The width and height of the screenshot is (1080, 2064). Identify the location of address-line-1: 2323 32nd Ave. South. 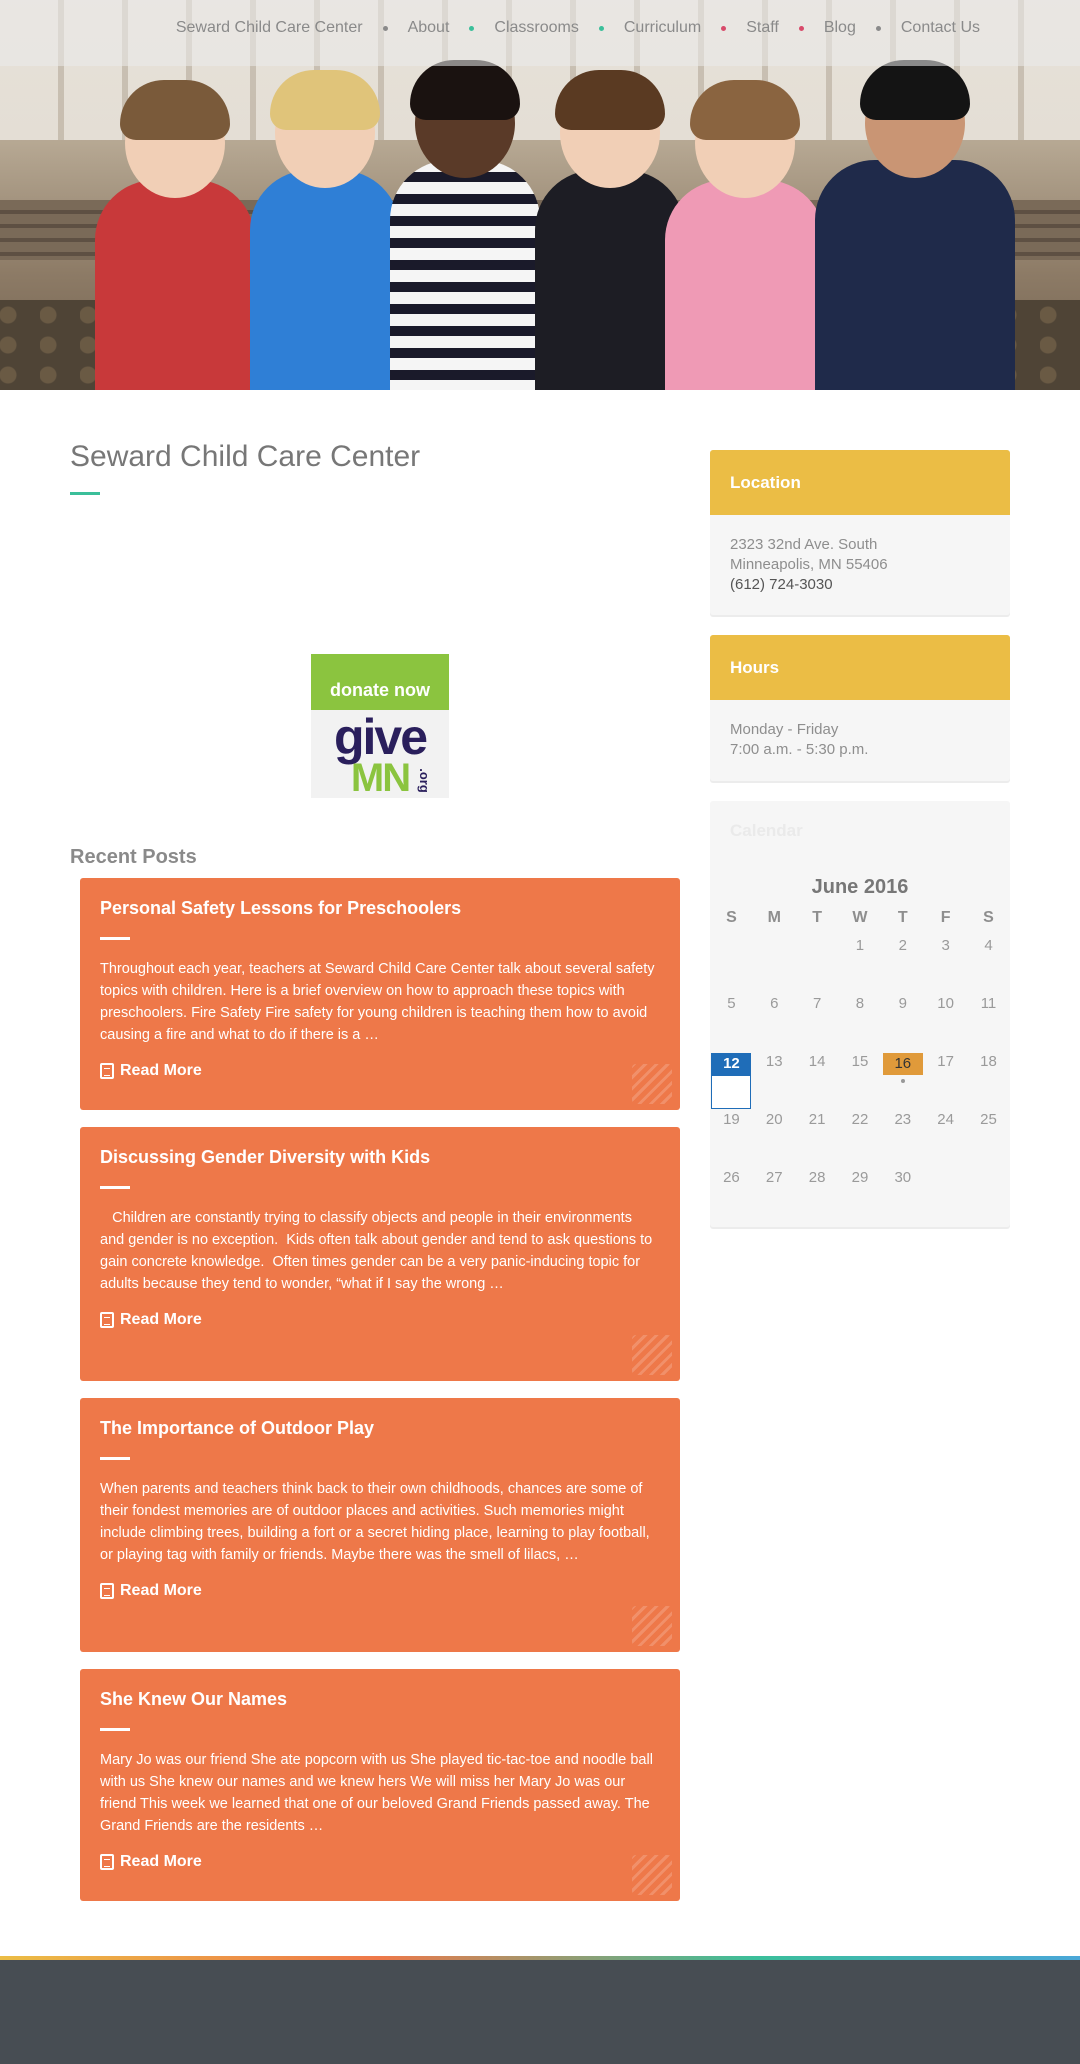
(804, 544).